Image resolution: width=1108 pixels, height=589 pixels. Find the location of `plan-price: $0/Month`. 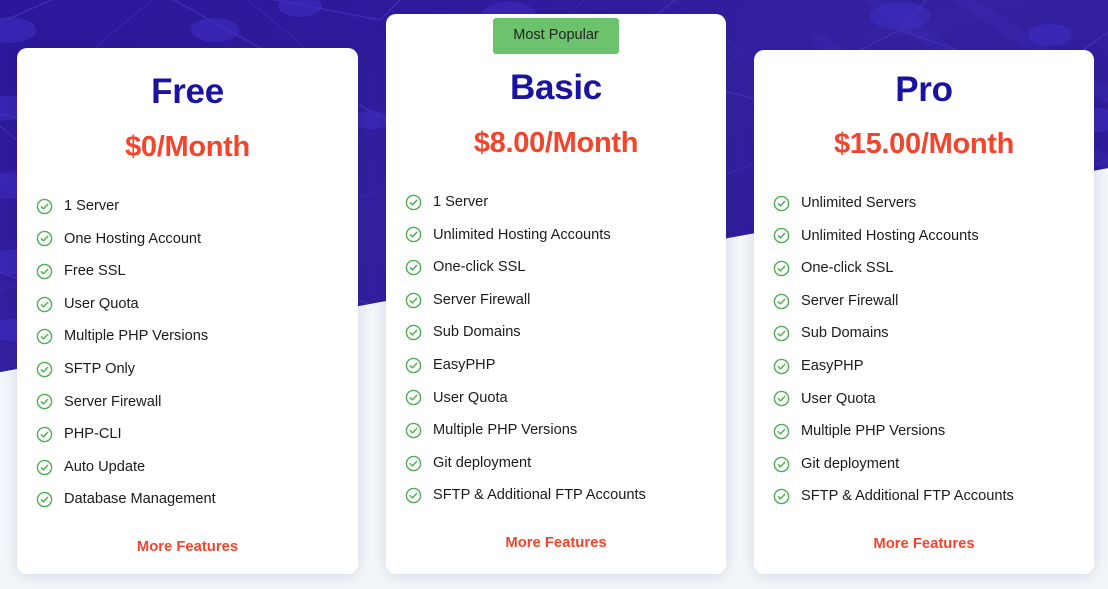

plan-price: $0/Month is located at coordinates (187, 147).